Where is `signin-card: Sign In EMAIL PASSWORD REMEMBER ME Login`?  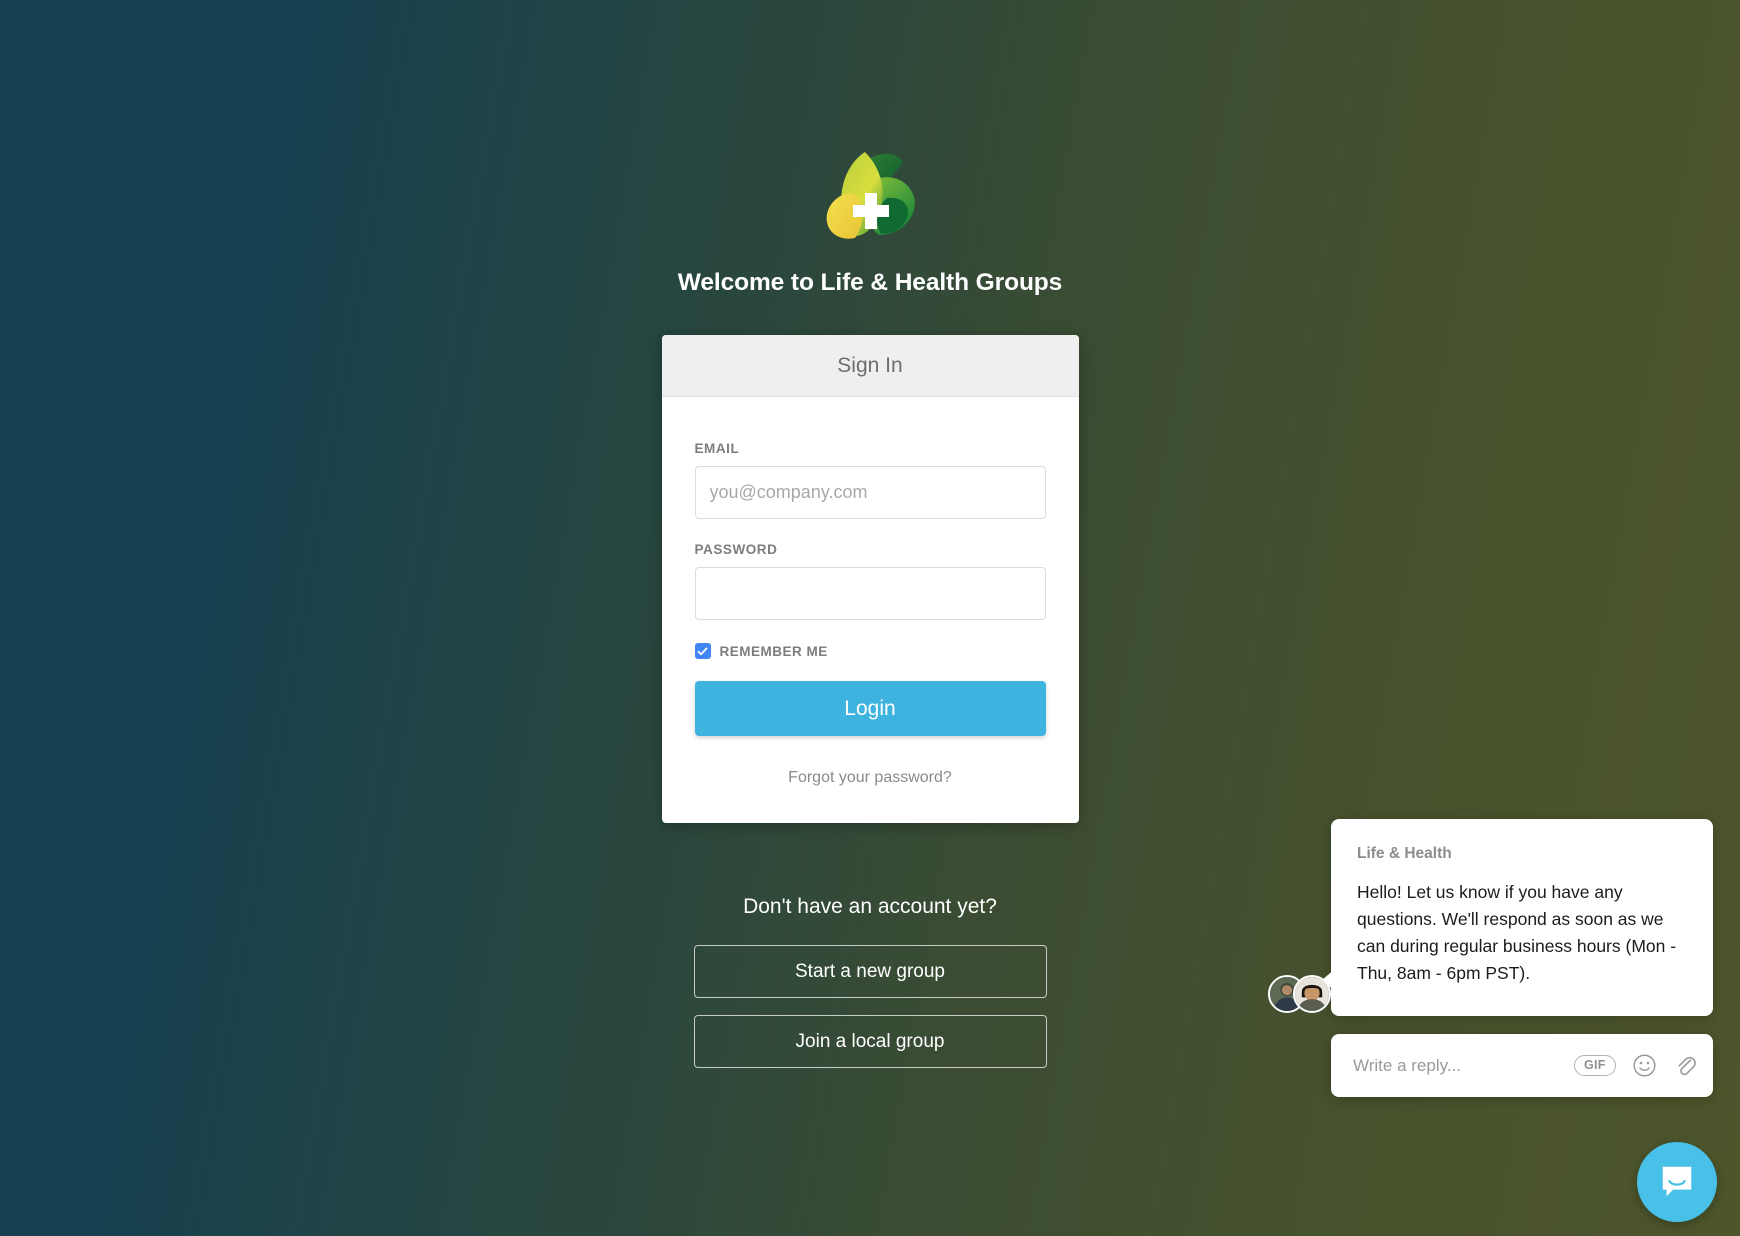
signin-card: Sign In EMAIL PASSWORD REMEMBER ME Login is located at coordinates (870, 579).